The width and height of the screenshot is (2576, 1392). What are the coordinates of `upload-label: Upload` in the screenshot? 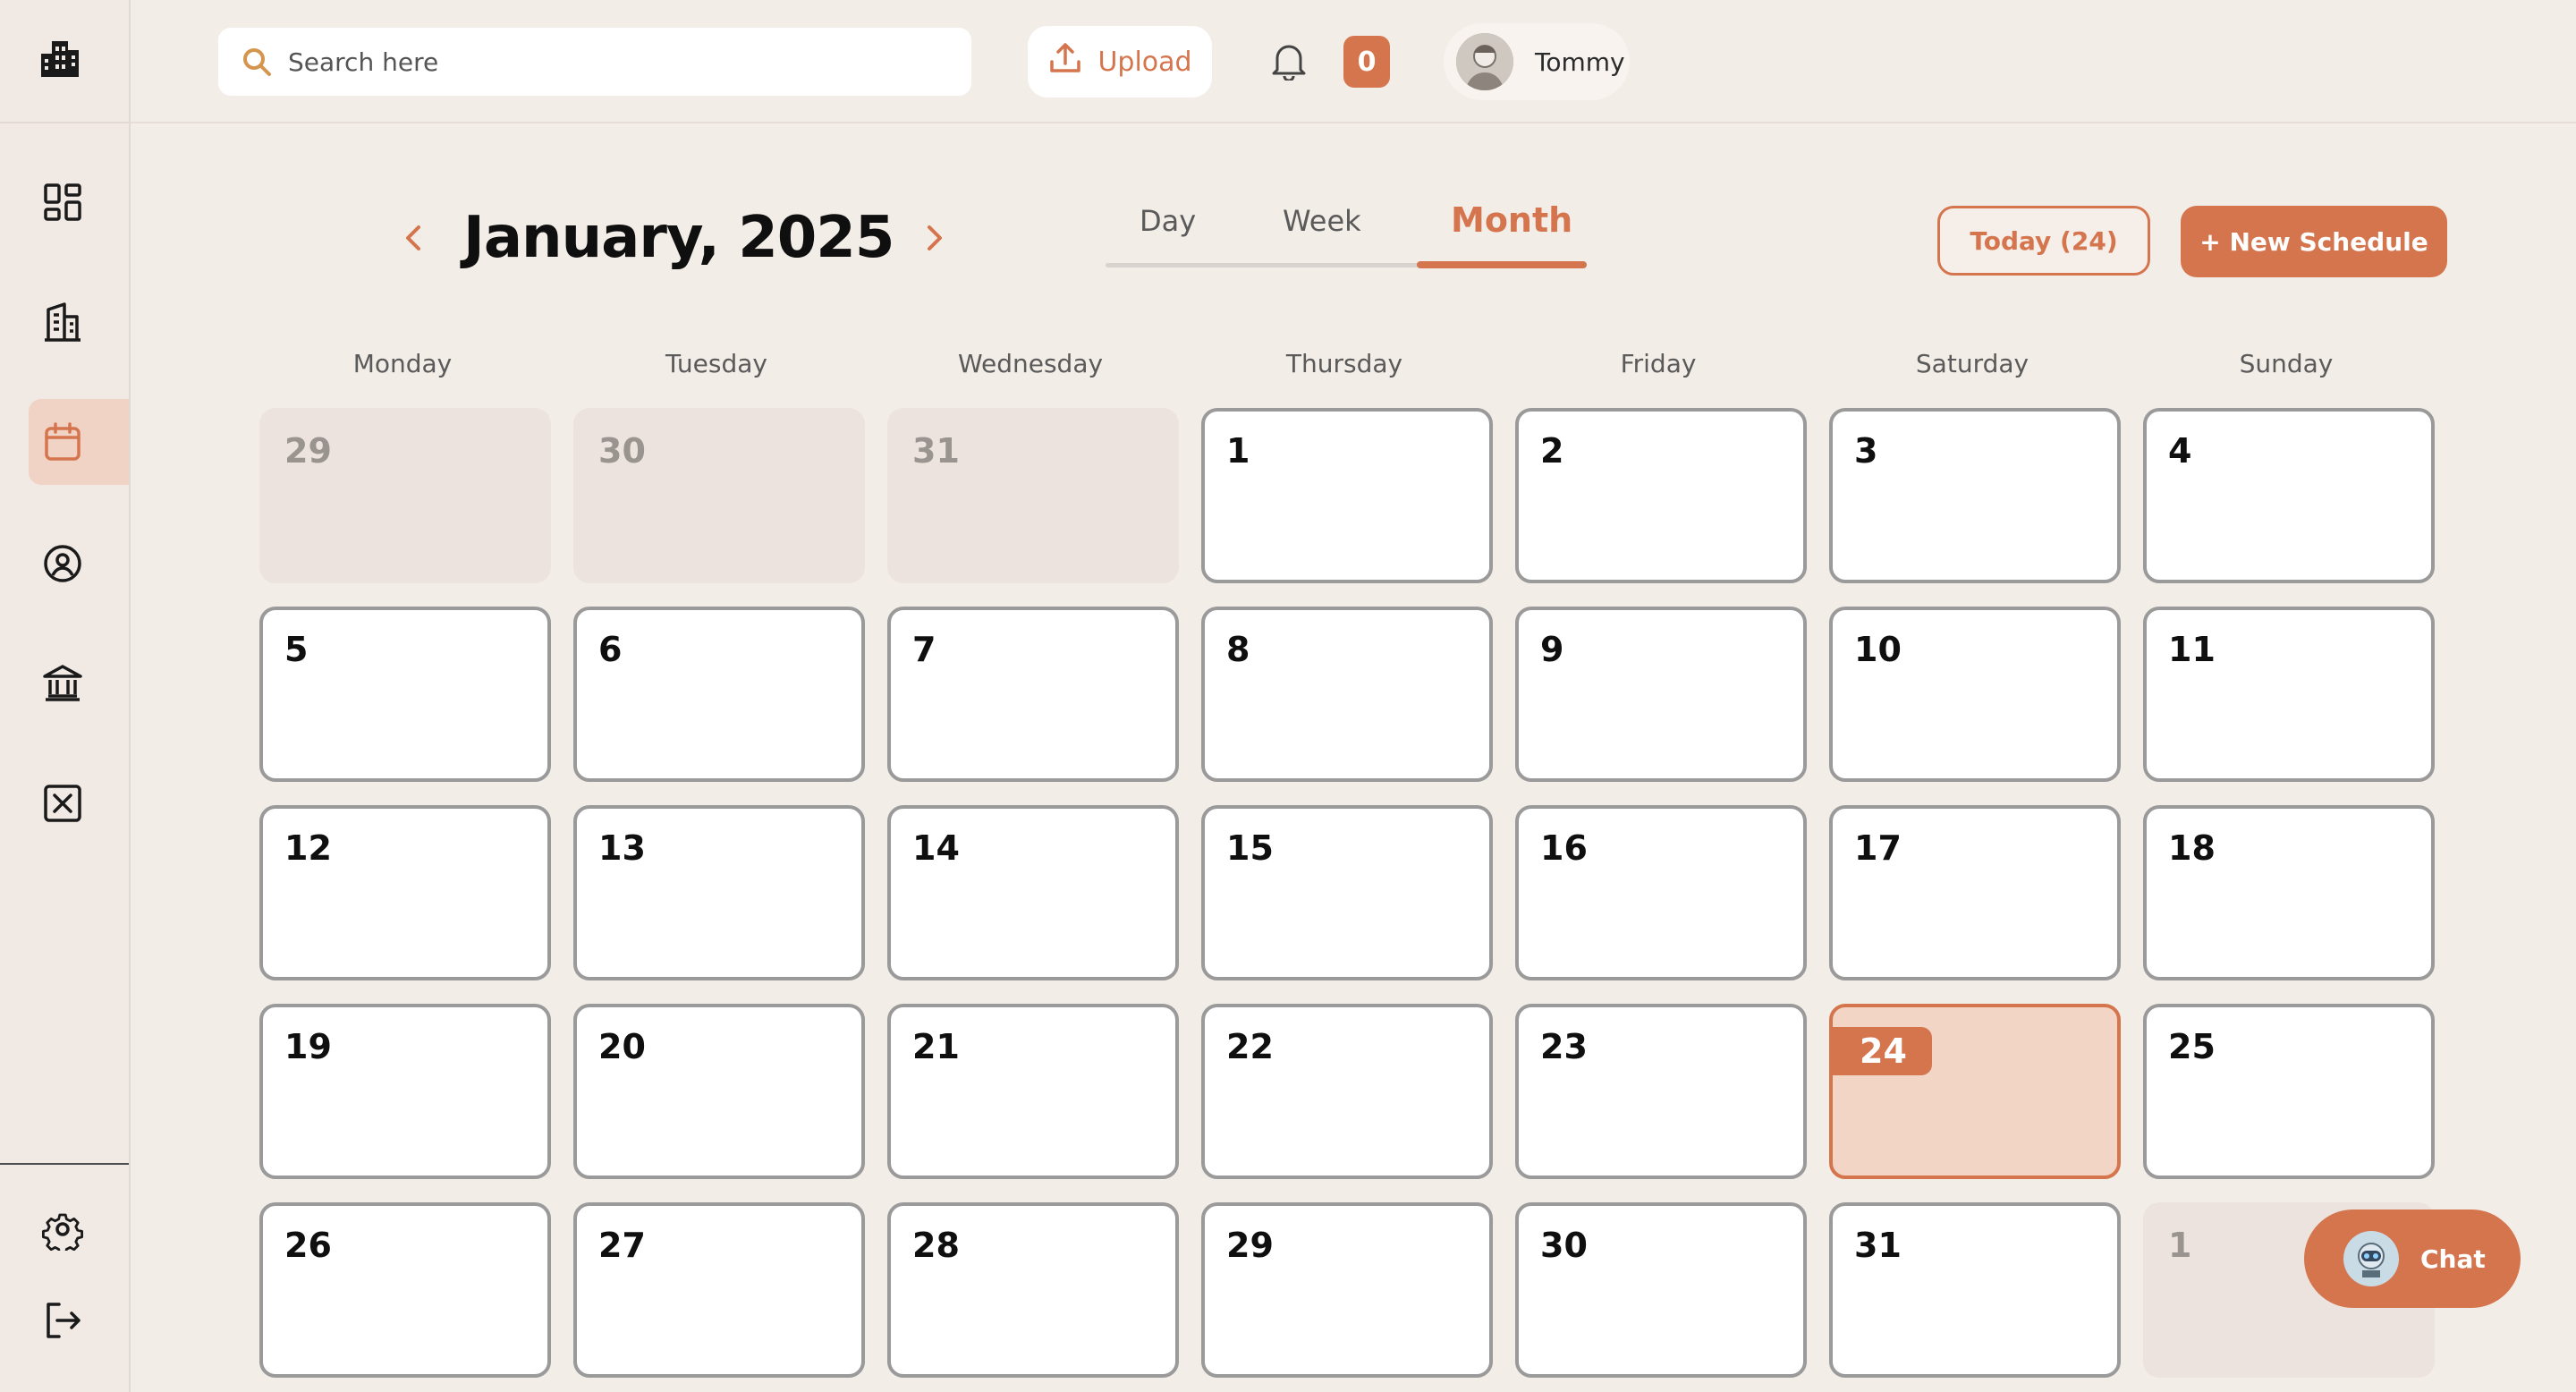 It's located at (1144, 62).